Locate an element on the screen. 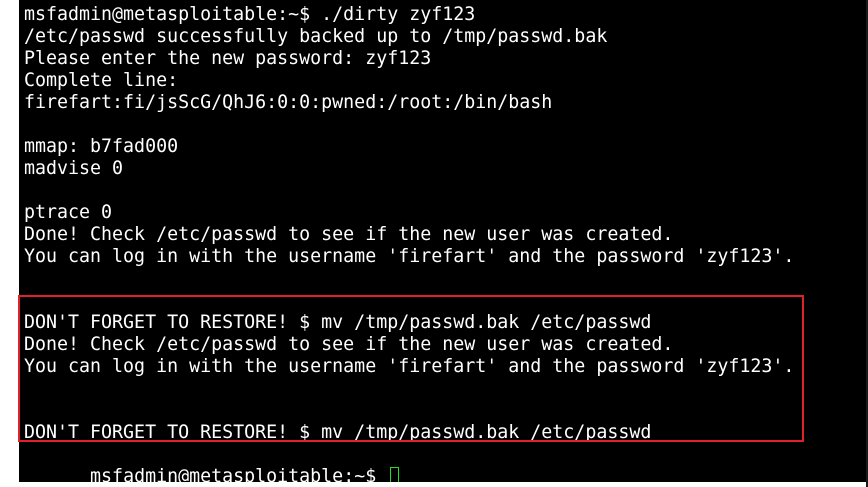 The width and height of the screenshot is (868, 487). terminal-line: mmap: b7fad000 is located at coordinates (101, 146).